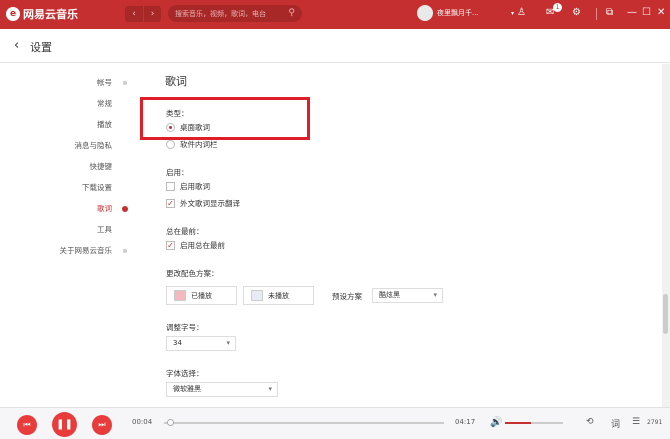  What do you see at coordinates (91, 208) in the screenshot?
I see `nav-item-lyrics: 歌词` at bounding box center [91, 208].